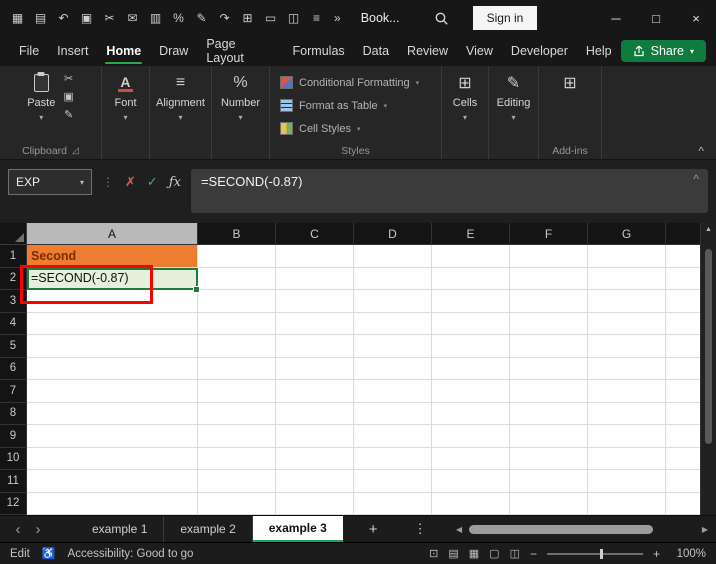 This screenshot has width=716, height=564. I want to click on cell-C8, so click(315, 413).